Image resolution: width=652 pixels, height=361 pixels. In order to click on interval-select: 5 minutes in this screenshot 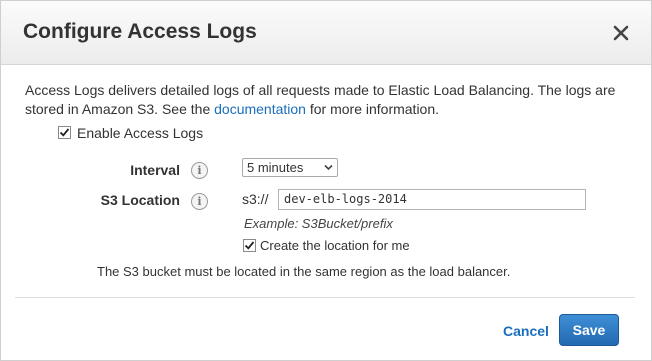, I will do `click(290, 167)`.